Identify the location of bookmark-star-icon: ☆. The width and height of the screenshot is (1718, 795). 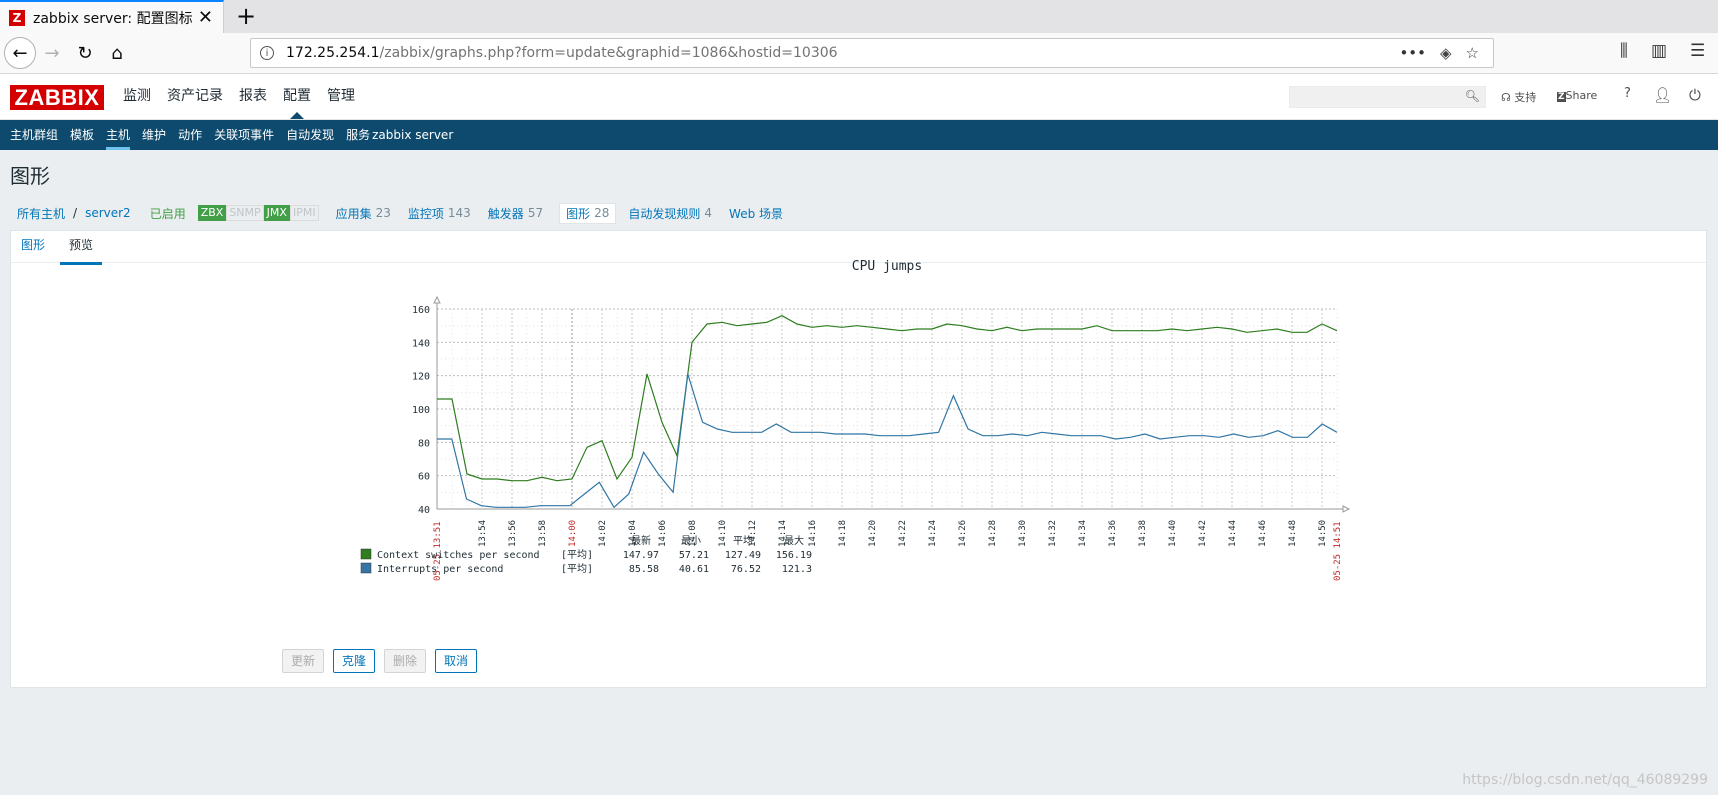
(1472, 53).